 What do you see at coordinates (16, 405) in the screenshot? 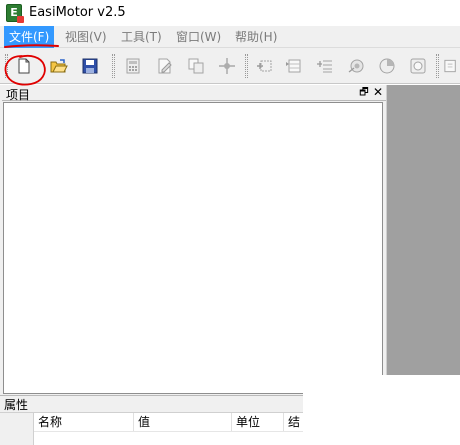
I see `properties-panel-title: 属性` at bounding box center [16, 405].